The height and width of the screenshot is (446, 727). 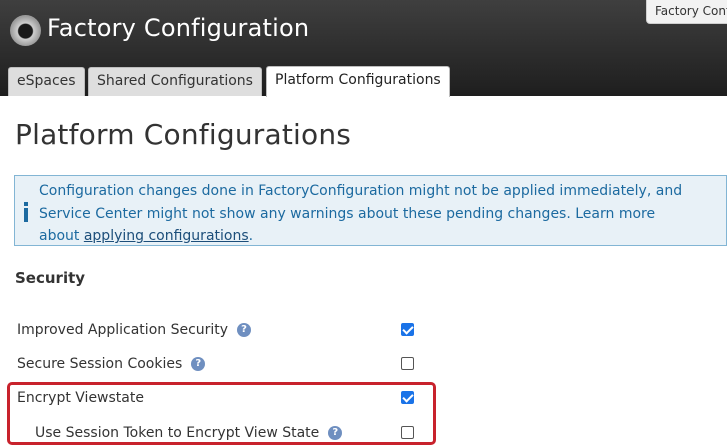 What do you see at coordinates (175, 81) in the screenshot?
I see `tab-shared-configurations: Shared Configurations` at bounding box center [175, 81].